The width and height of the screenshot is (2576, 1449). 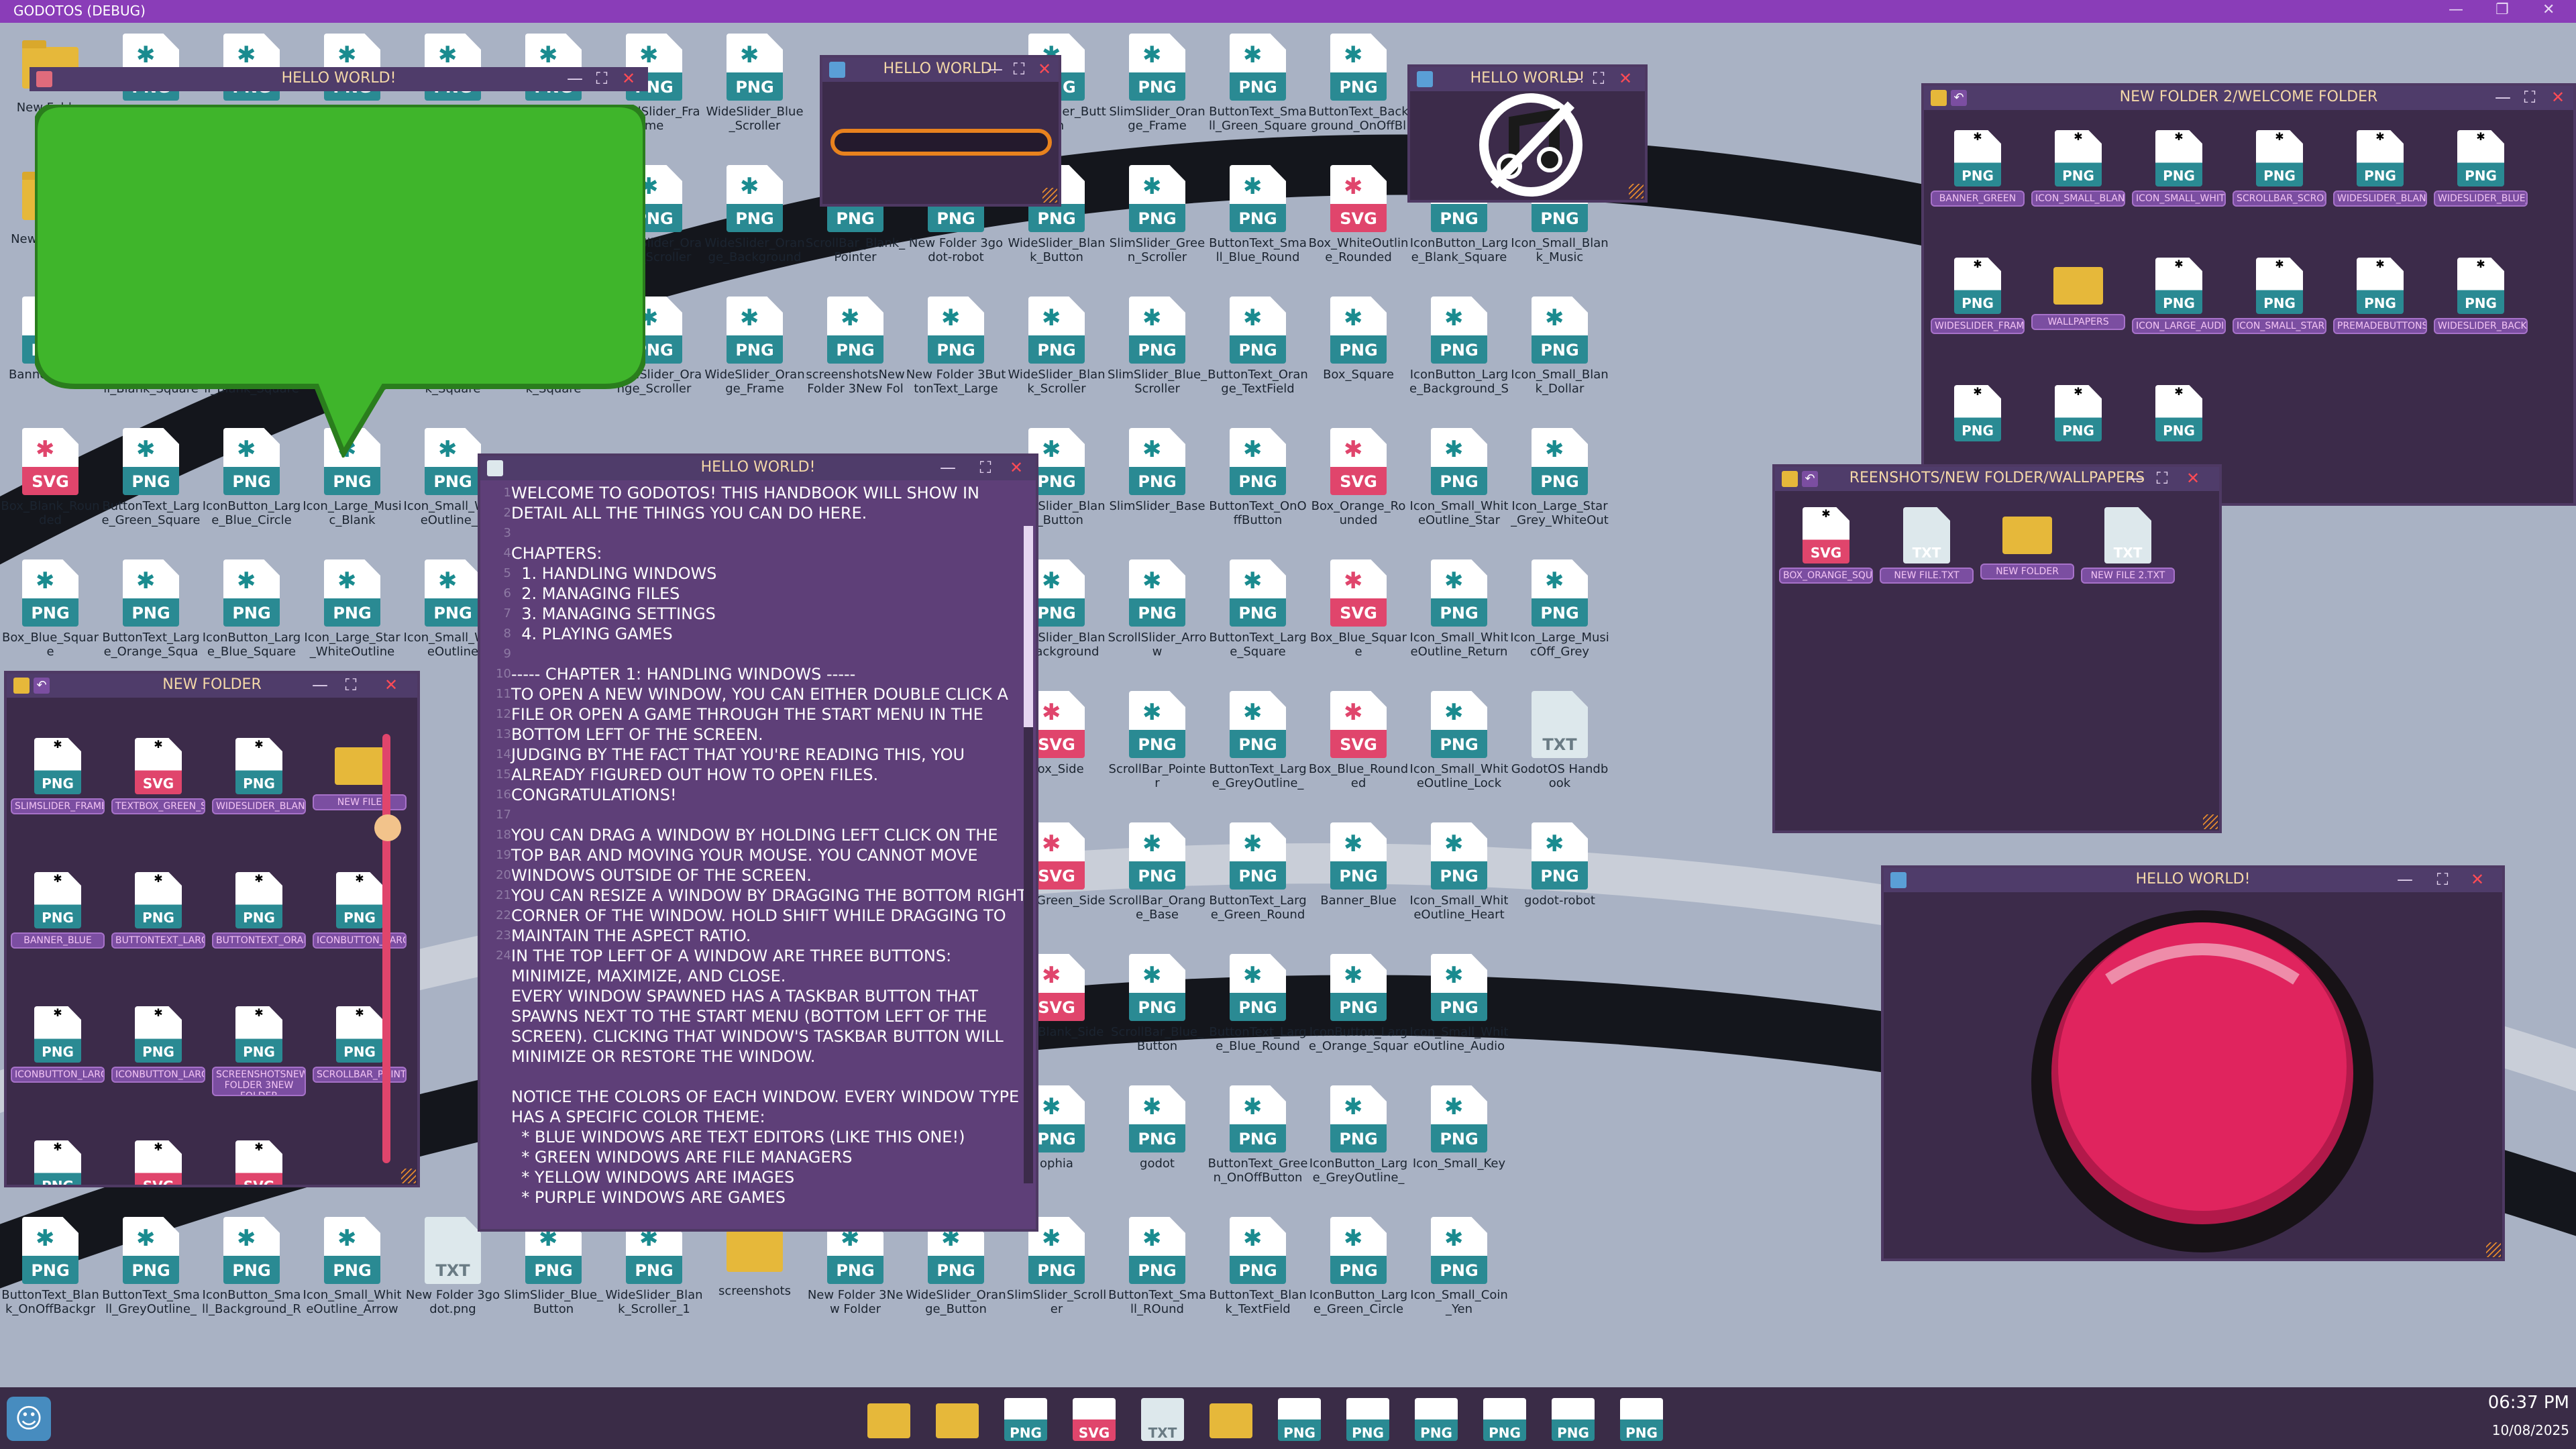 What do you see at coordinates (1531, 145) in the screenshot?
I see `music-off-icon` at bounding box center [1531, 145].